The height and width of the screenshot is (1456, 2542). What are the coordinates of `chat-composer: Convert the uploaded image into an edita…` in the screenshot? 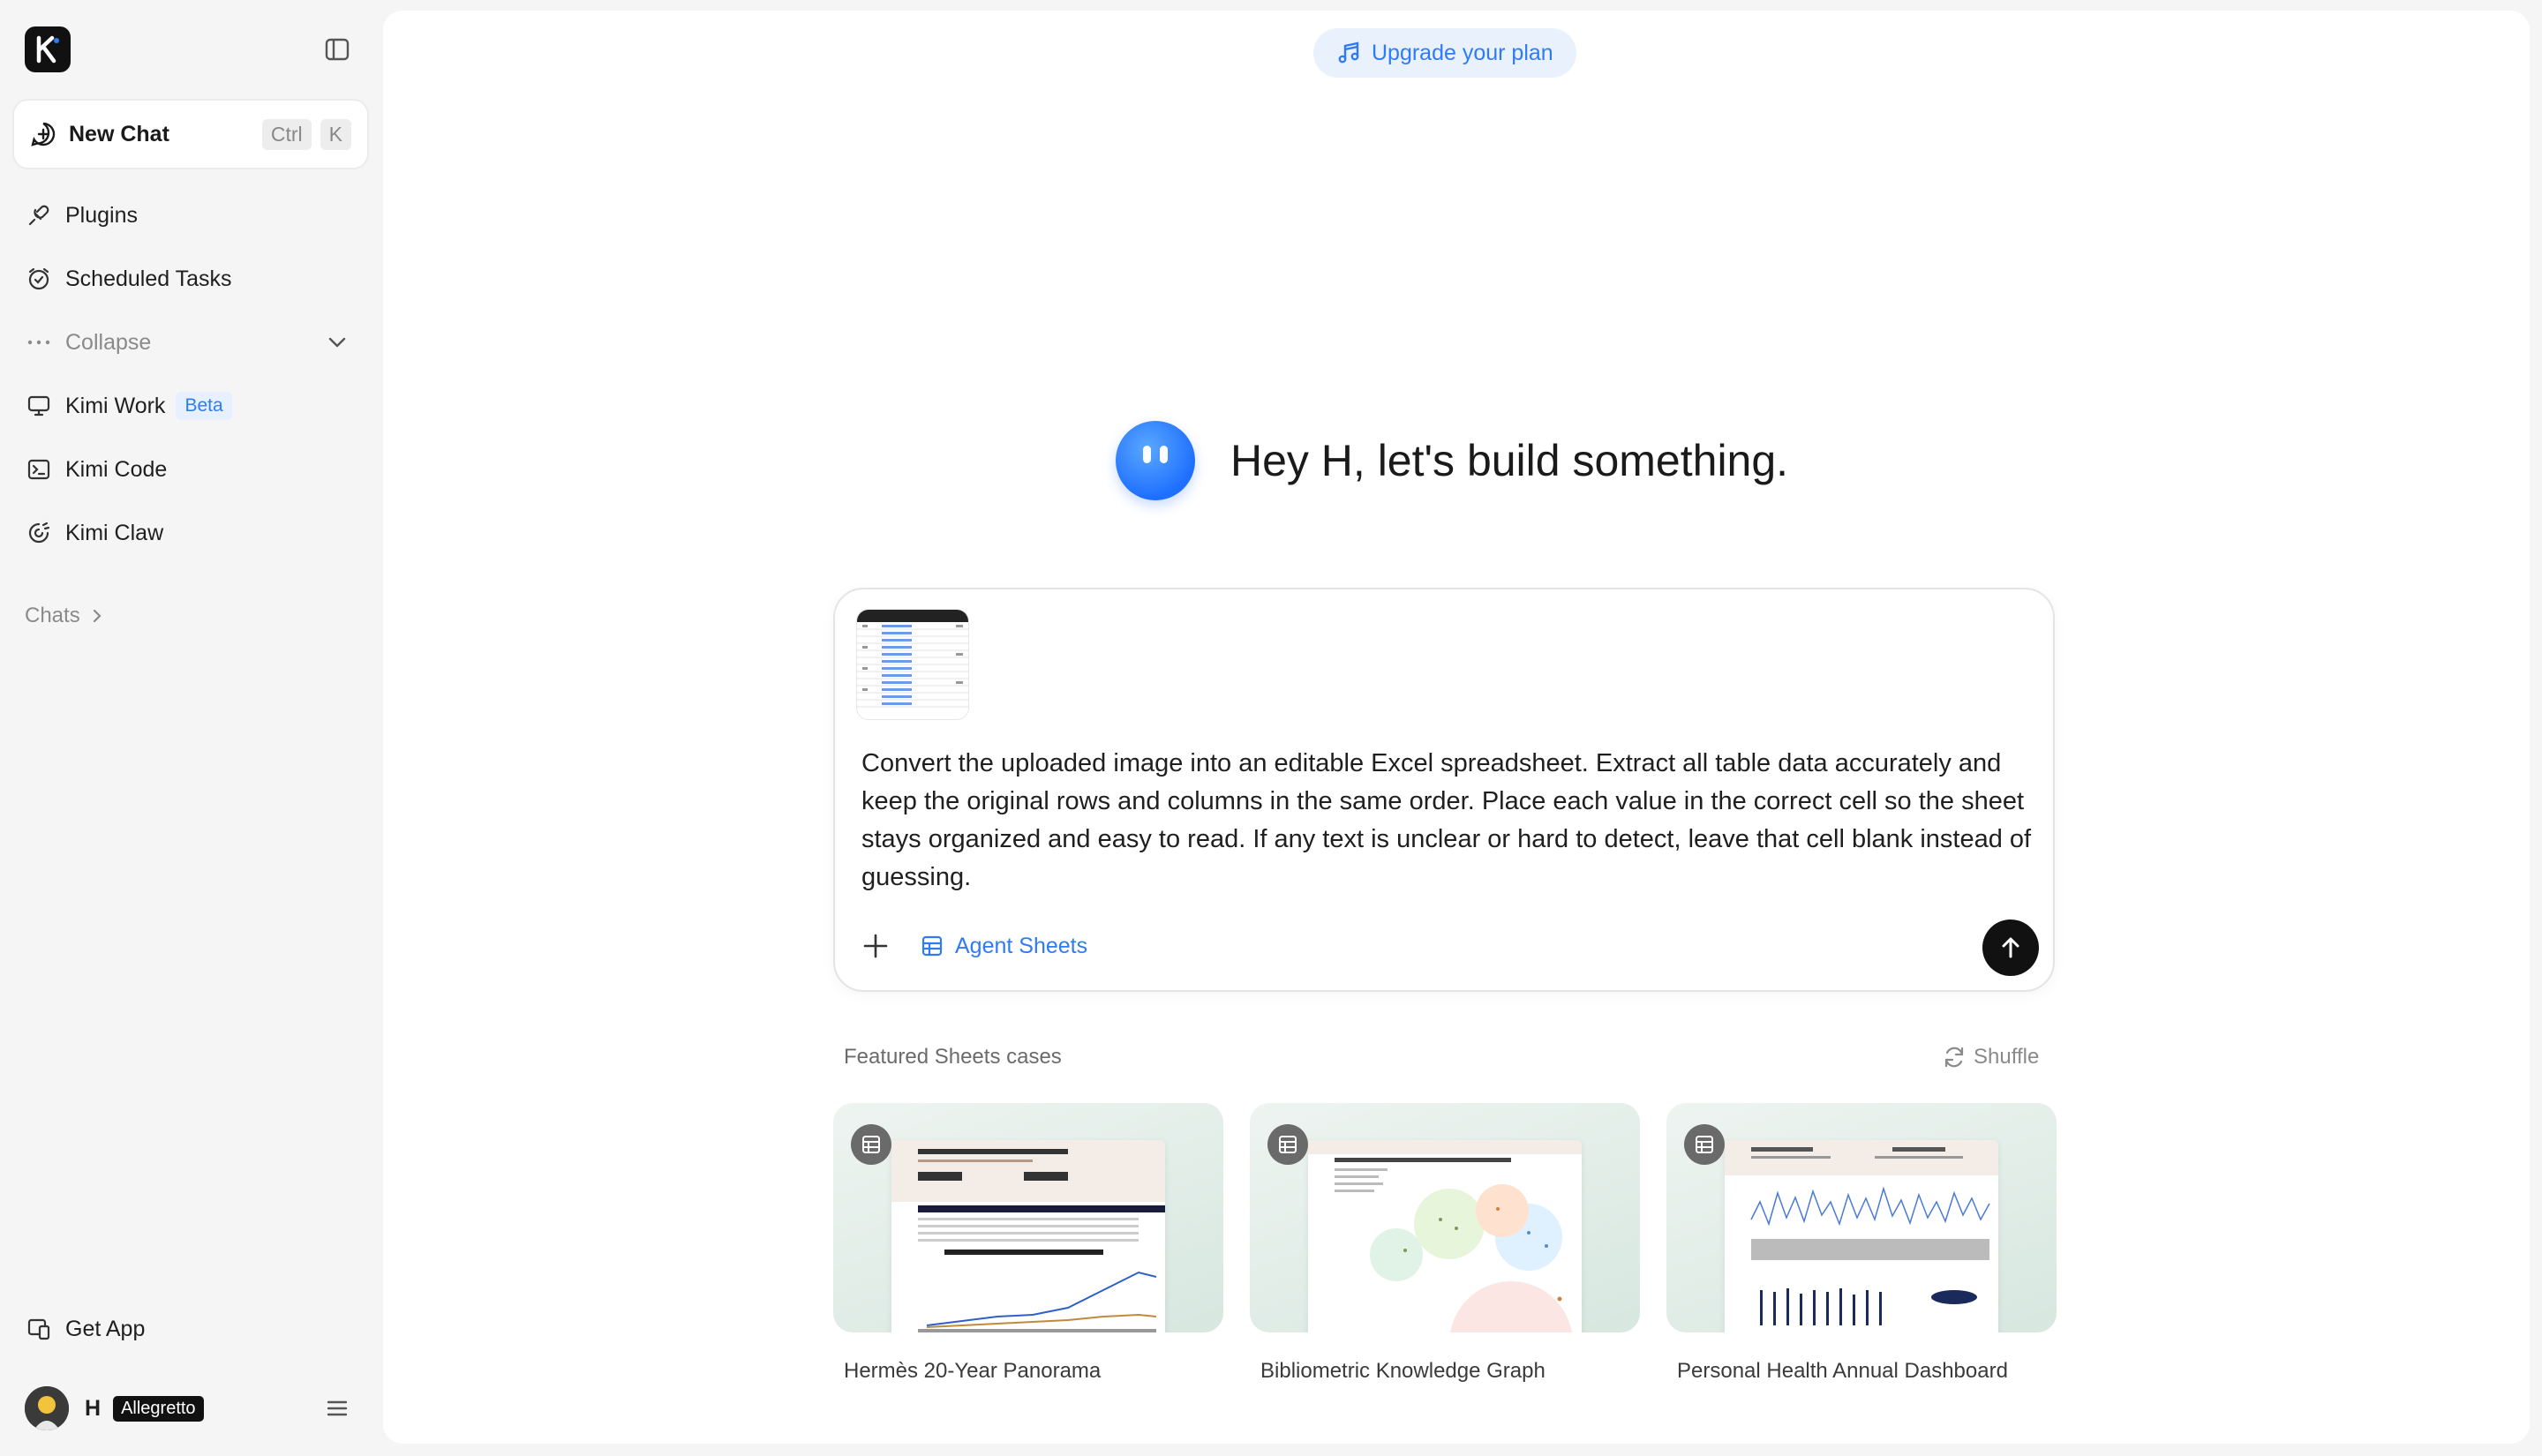 It's located at (1444, 790).